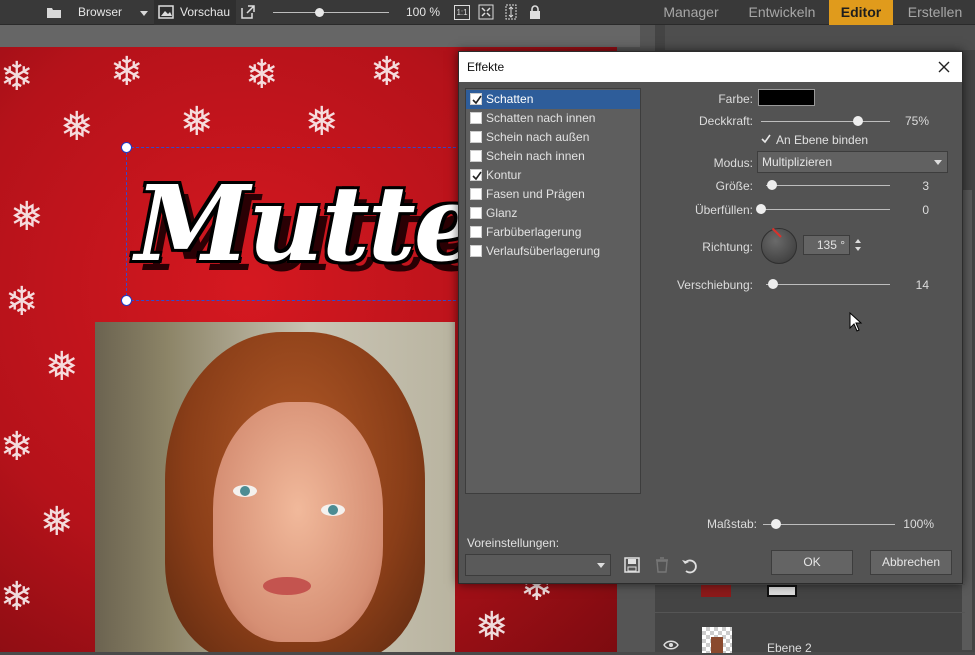 The height and width of the screenshot is (655, 975). Describe the element at coordinates (296, 224) in the screenshot. I see `selection-box` at that location.